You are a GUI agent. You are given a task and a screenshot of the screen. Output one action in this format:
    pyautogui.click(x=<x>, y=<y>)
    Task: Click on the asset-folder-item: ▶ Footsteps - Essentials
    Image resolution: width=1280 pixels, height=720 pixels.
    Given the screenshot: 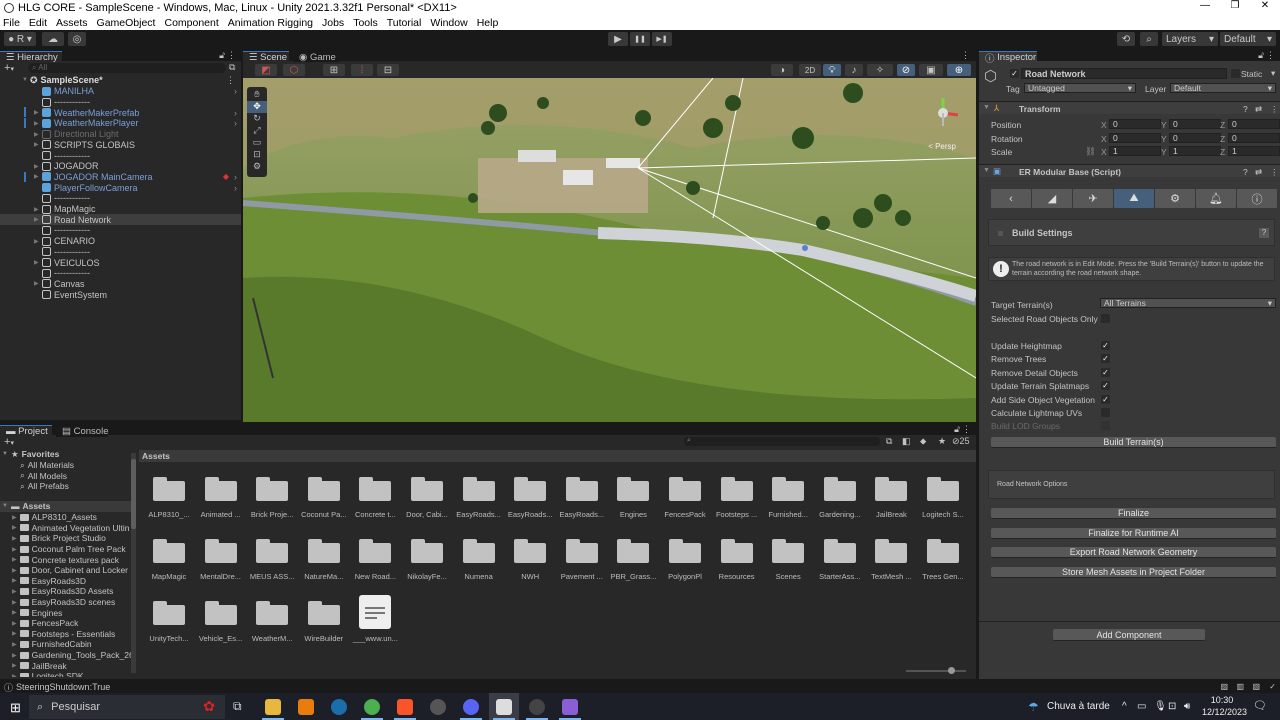 What is the action you would take?
    pyautogui.click(x=63, y=634)
    